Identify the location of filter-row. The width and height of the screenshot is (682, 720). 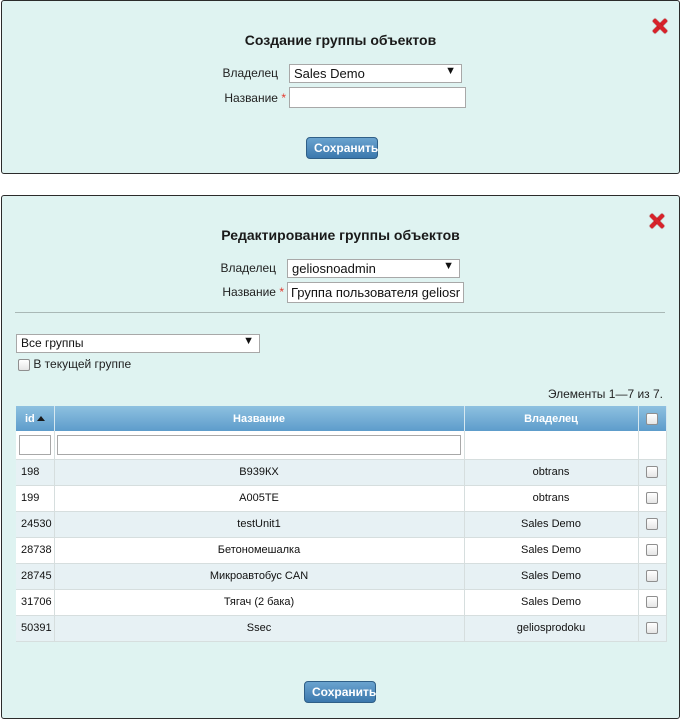
(341, 445).